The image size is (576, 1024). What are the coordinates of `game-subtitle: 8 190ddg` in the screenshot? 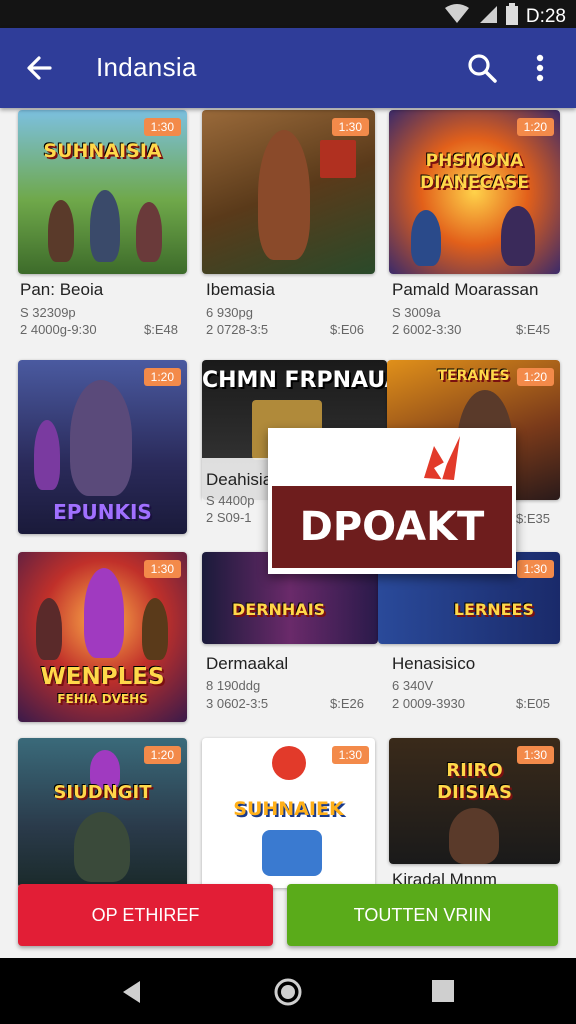 It's located at (233, 685).